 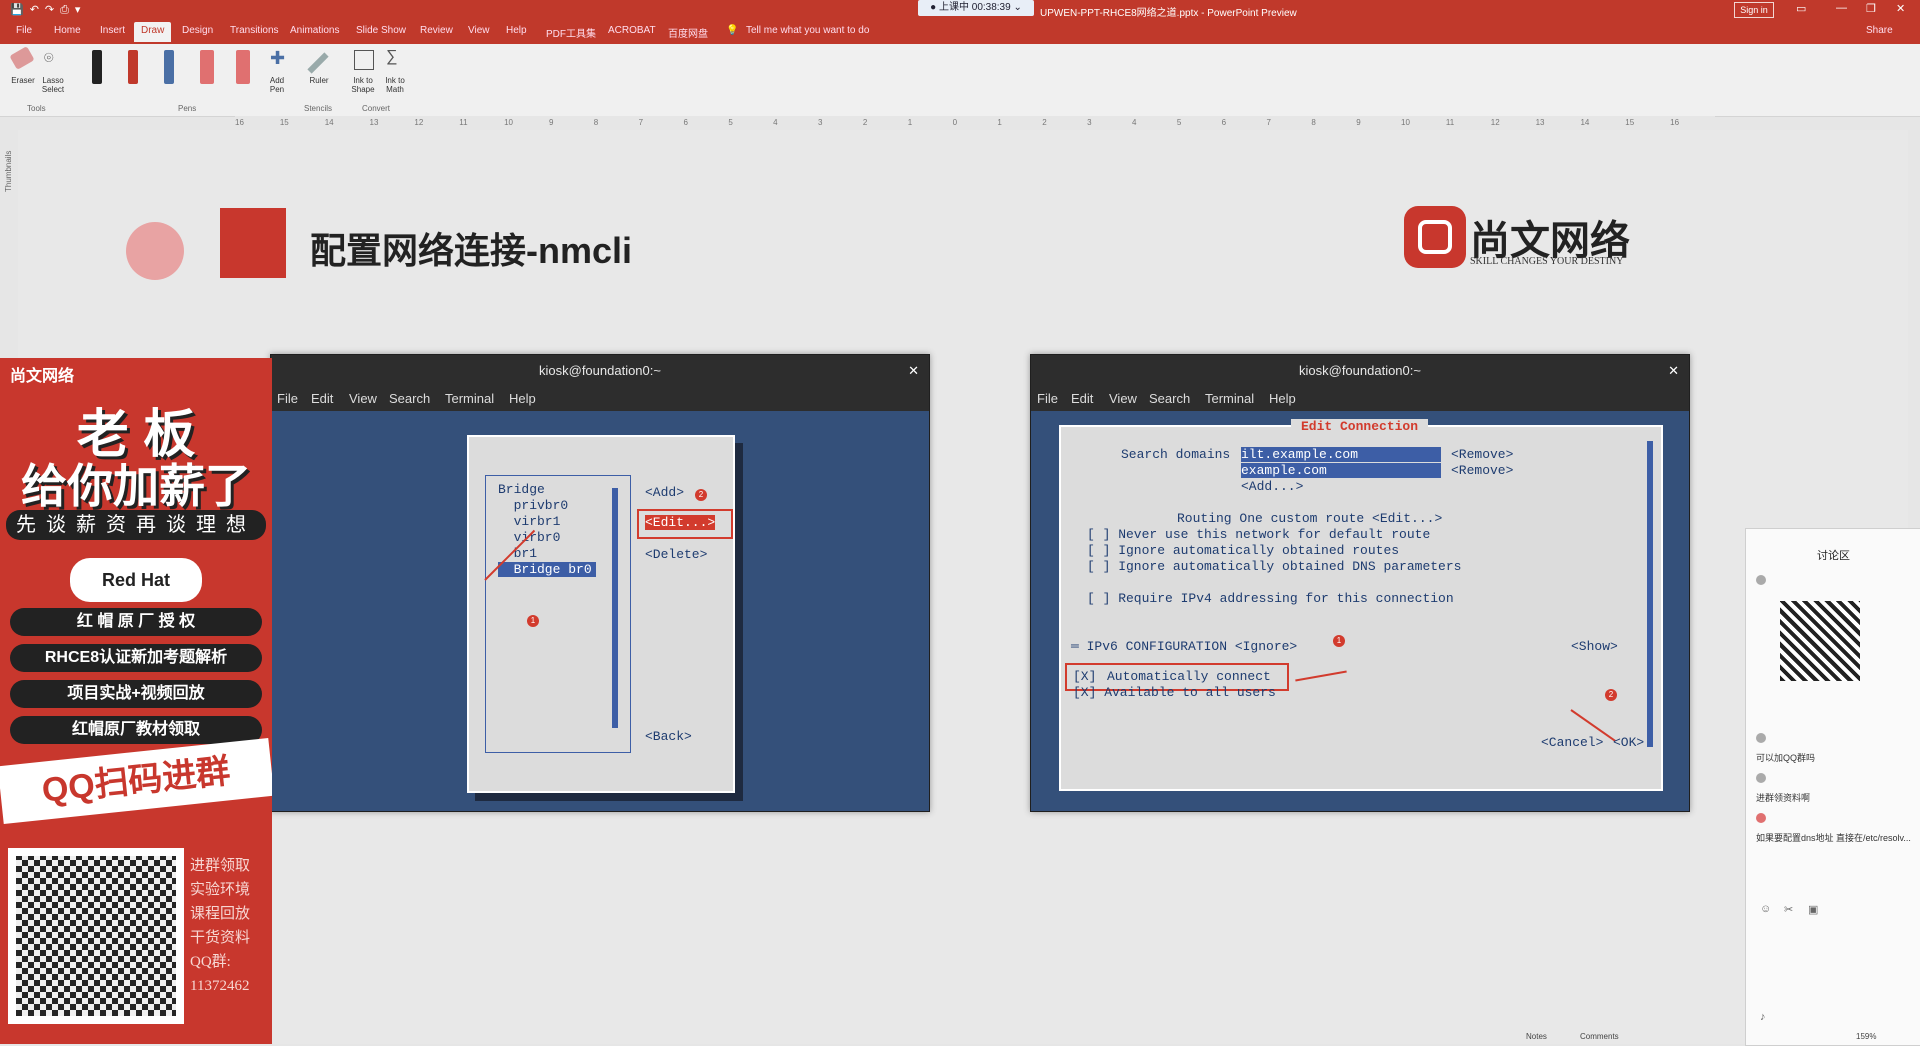 I want to click on remove-button-2: <Remove>, so click(x=1482, y=470).